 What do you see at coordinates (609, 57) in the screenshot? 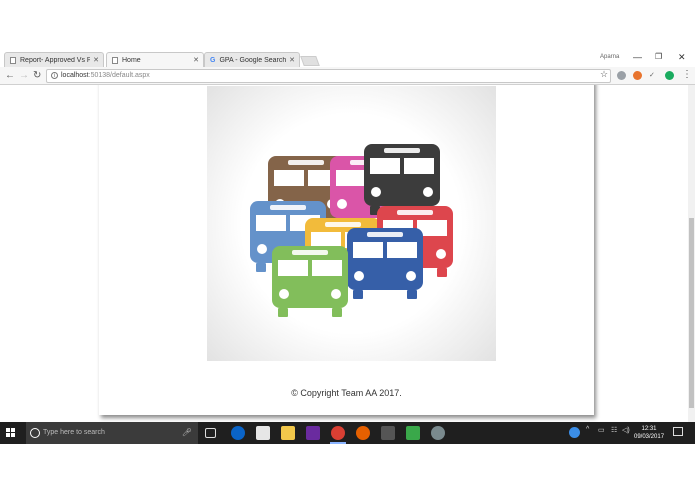
I see `profile-name: Aparna` at bounding box center [609, 57].